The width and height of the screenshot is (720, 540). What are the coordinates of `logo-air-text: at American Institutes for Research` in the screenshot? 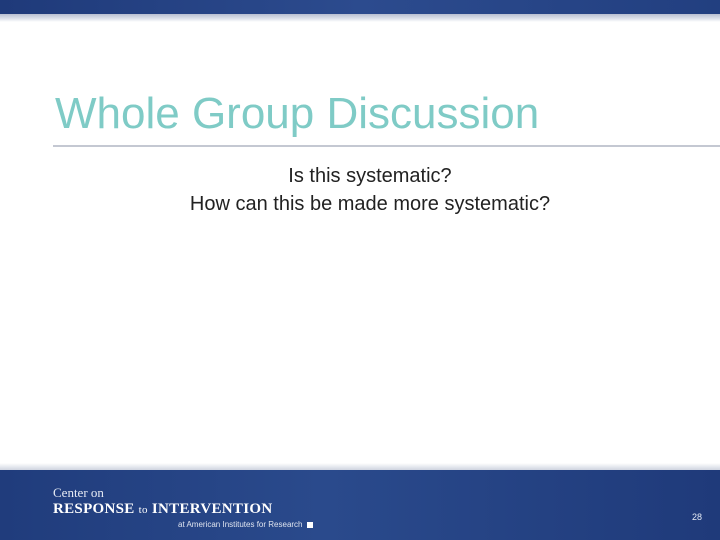 It's located at (240, 524).